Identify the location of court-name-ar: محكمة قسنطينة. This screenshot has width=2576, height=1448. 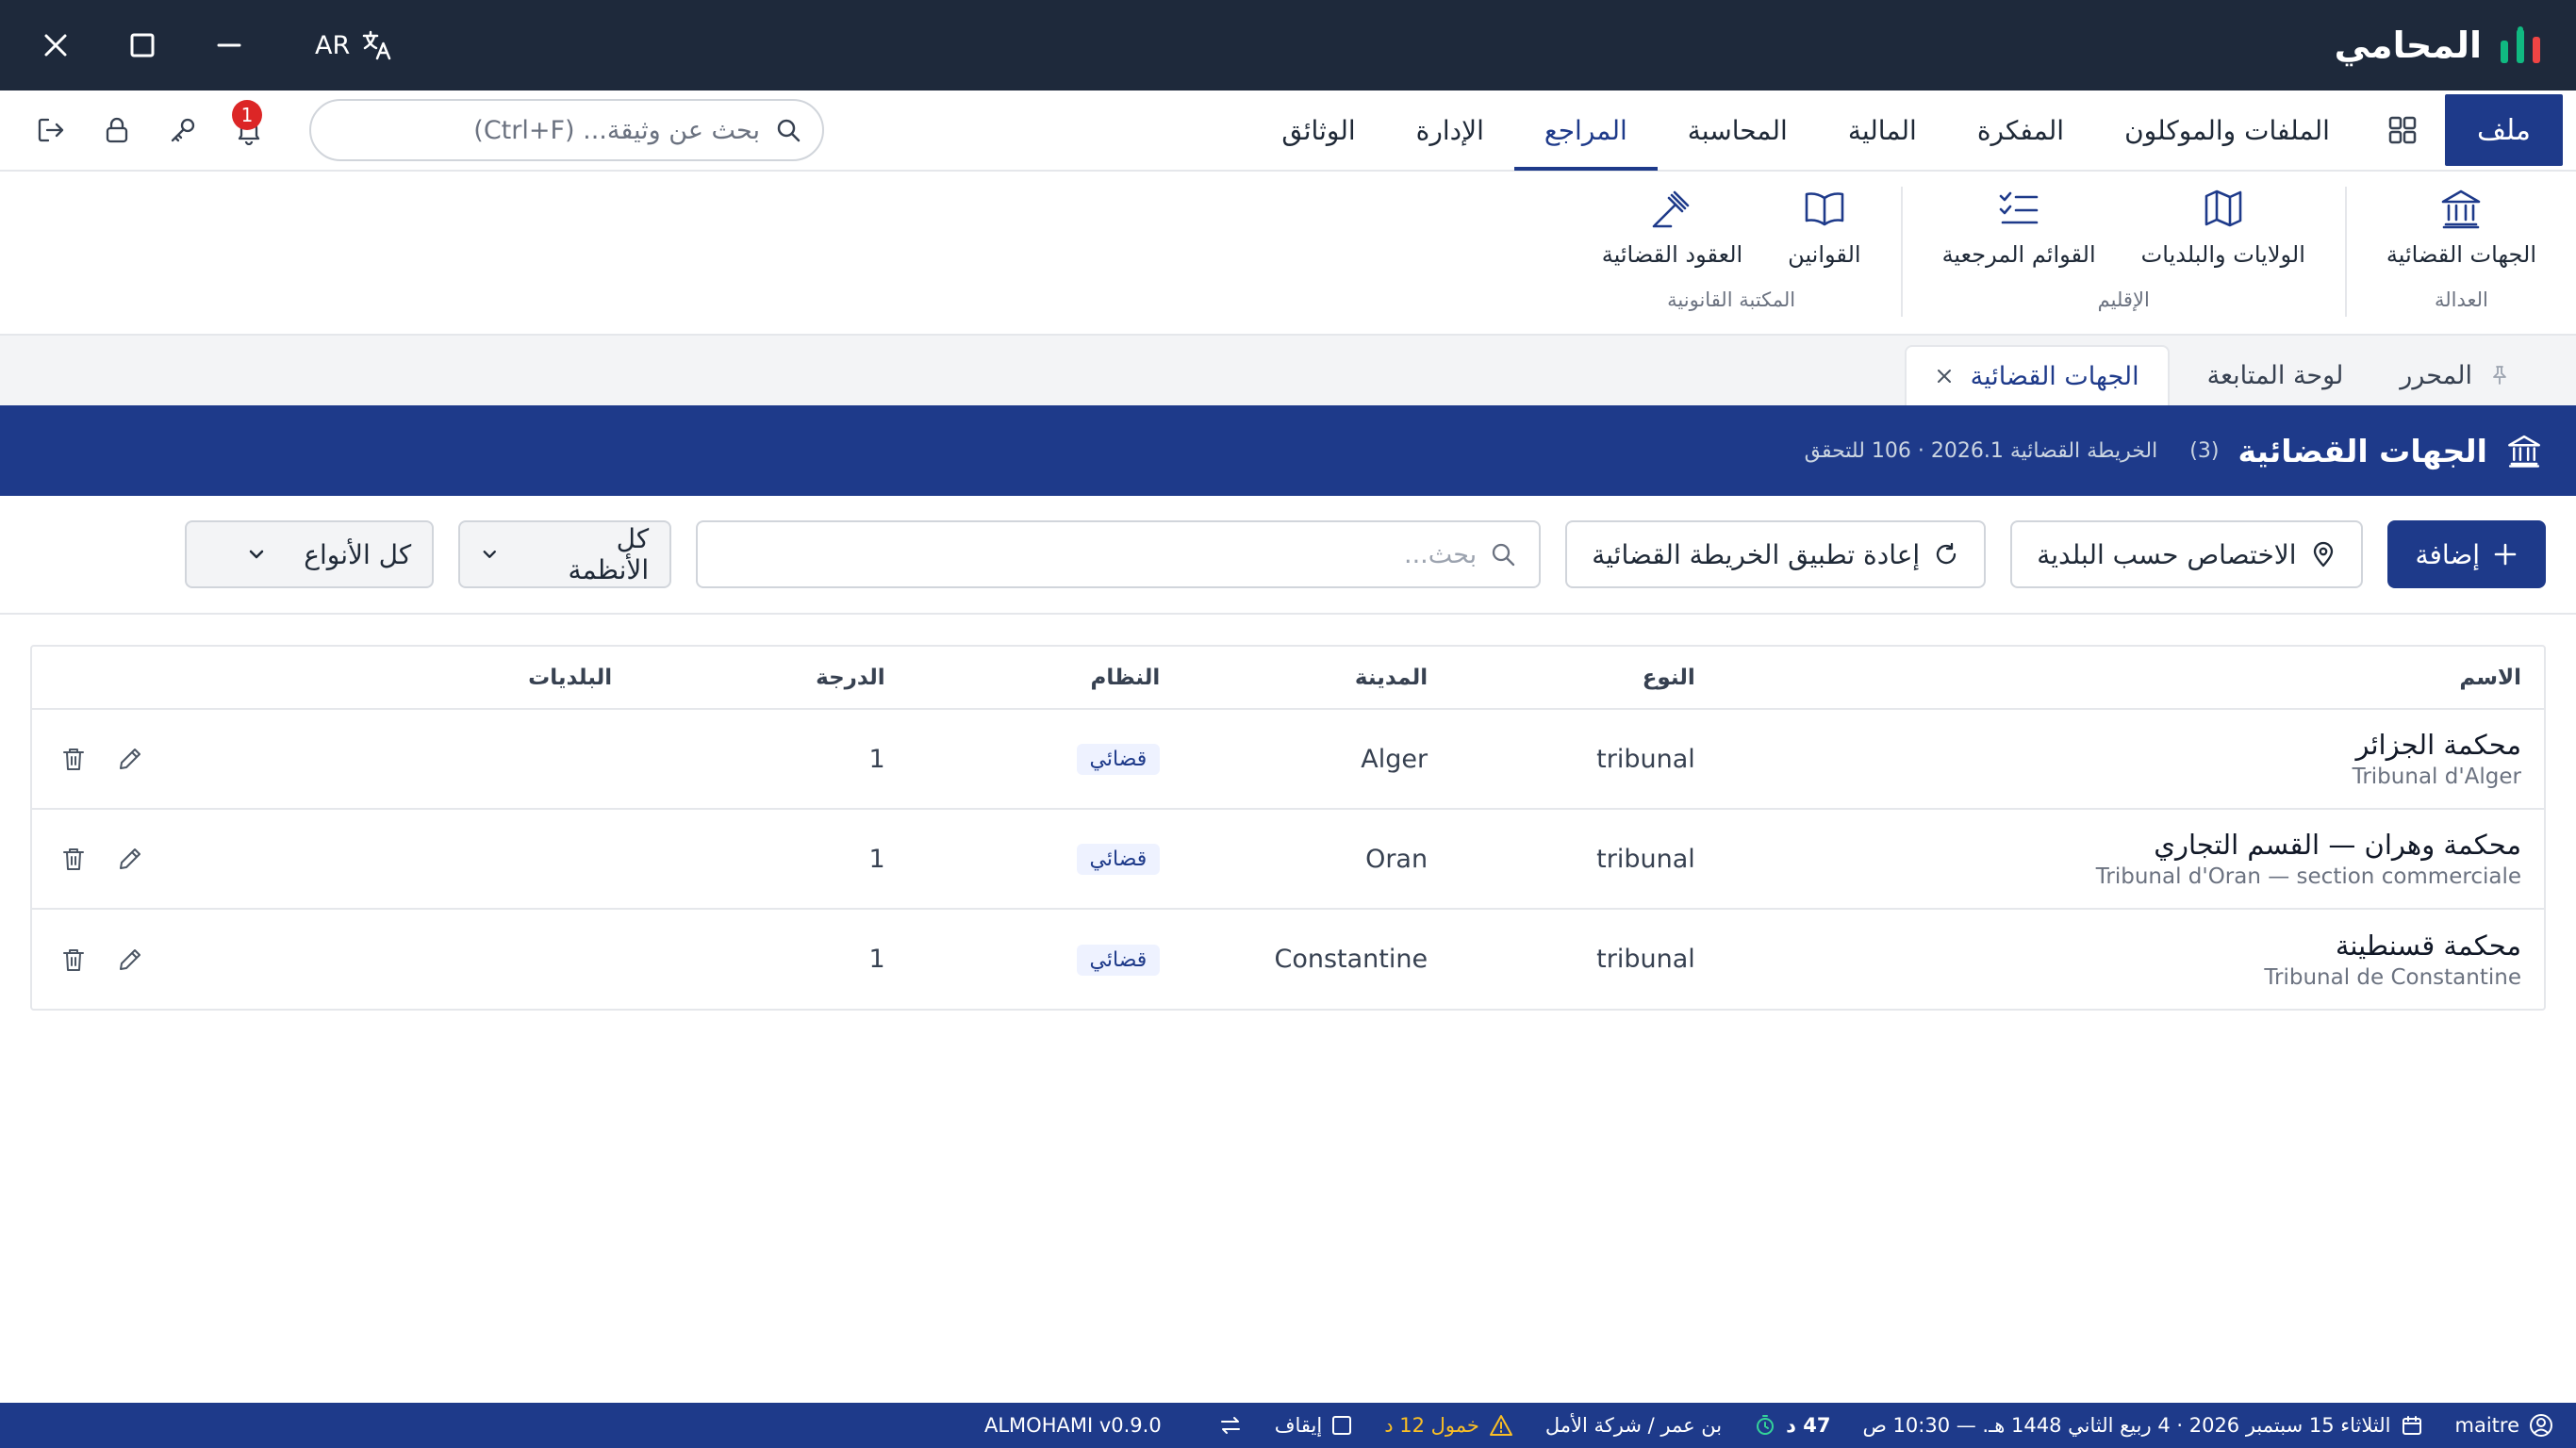
(2428, 945).